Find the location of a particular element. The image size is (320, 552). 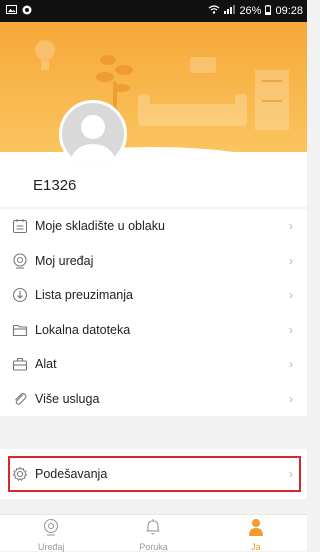

menu-item-my-device: Moj uređaj › is located at coordinates (153, 261).